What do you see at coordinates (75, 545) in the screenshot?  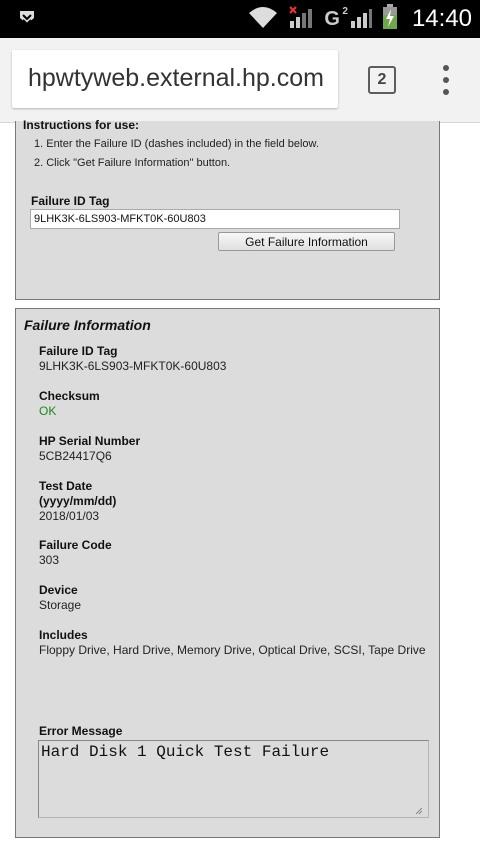 I see `field-label: Failure Code` at bounding box center [75, 545].